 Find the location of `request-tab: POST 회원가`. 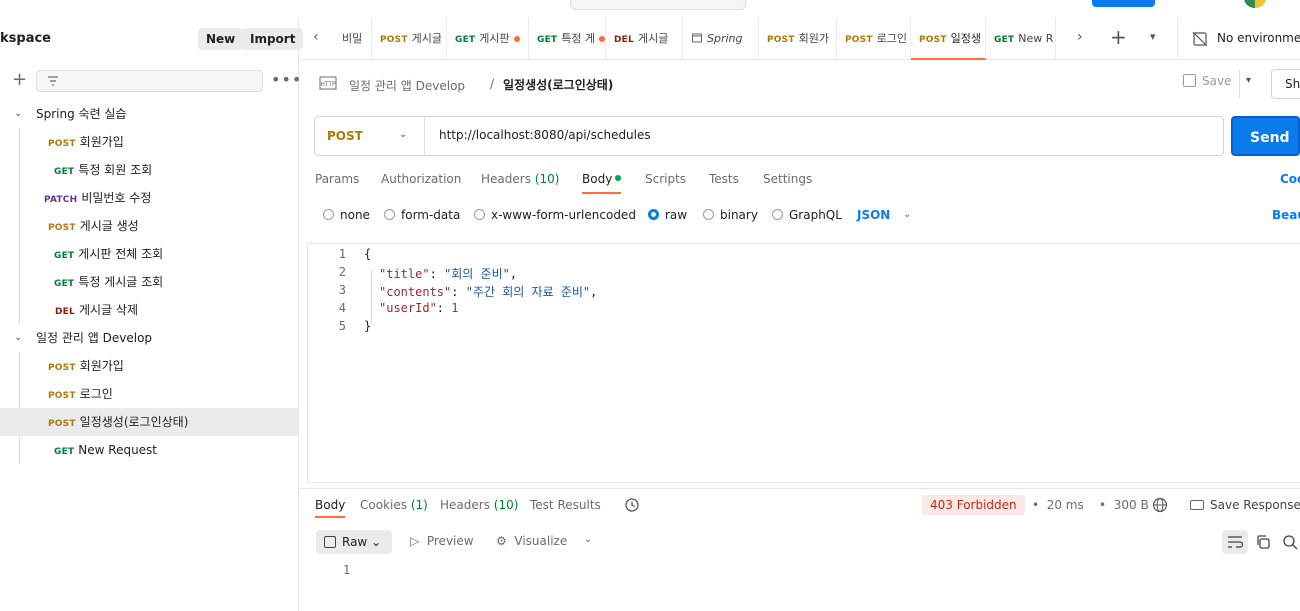

request-tab: POST 회원가 is located at coordinates (798, 39).